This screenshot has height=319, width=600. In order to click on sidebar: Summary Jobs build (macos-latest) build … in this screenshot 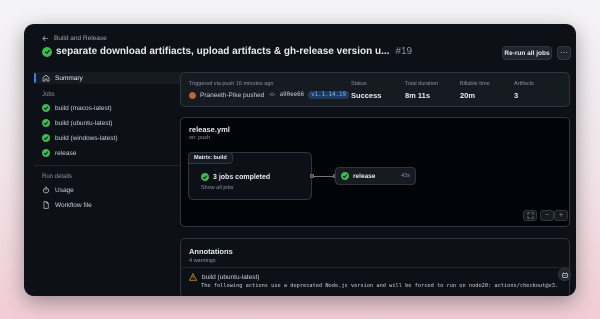, I will do `click(109, 143)`.